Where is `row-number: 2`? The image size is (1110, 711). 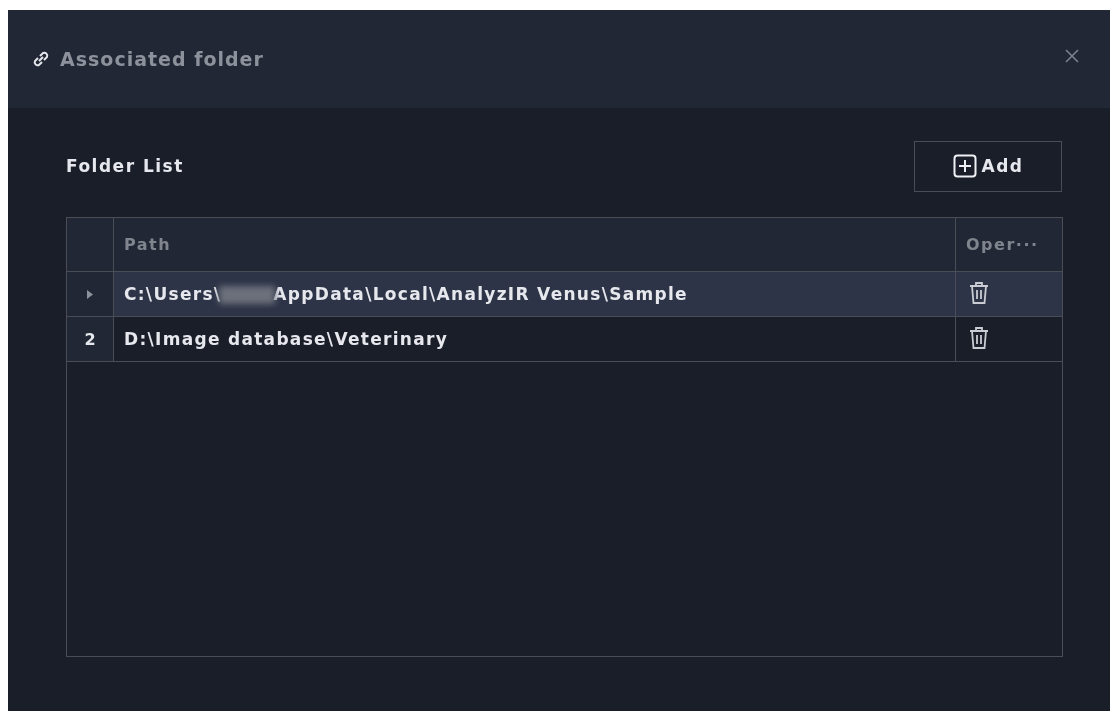
row-number: 2 is located at coordinates (90, 339).